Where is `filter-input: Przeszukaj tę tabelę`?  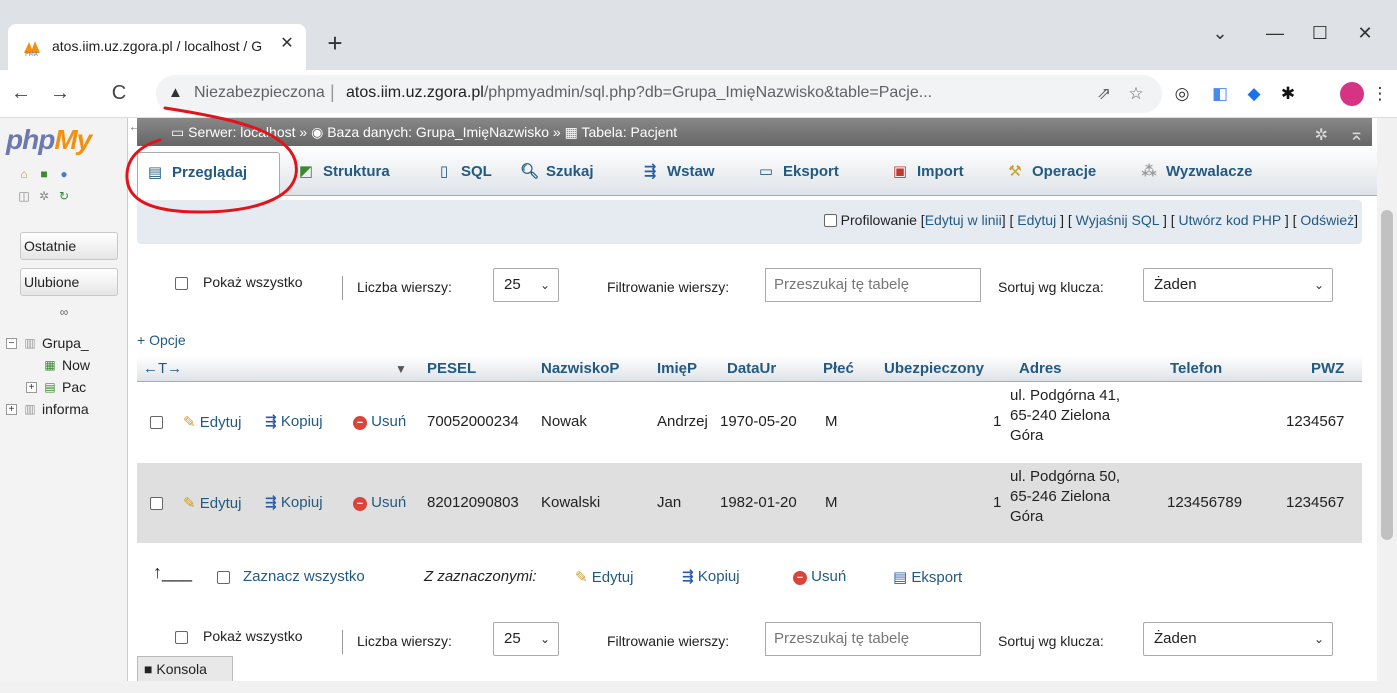 filter-input: Przeszukaj tę tabelę is located at coordinates (873, 285).